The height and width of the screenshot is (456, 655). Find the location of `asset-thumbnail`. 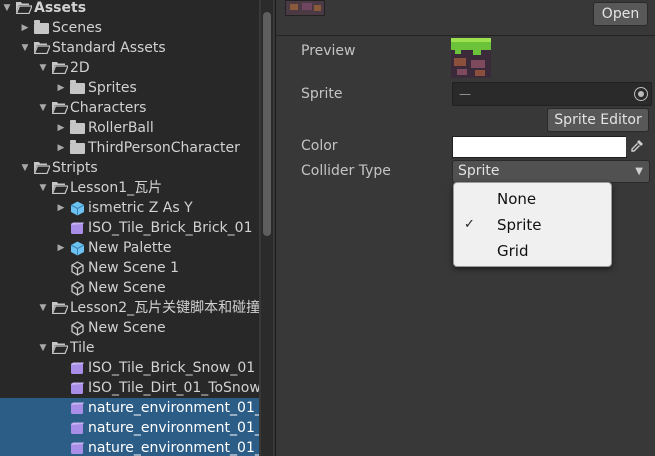

asset-thumbnail is located at coordinates (305, 8).